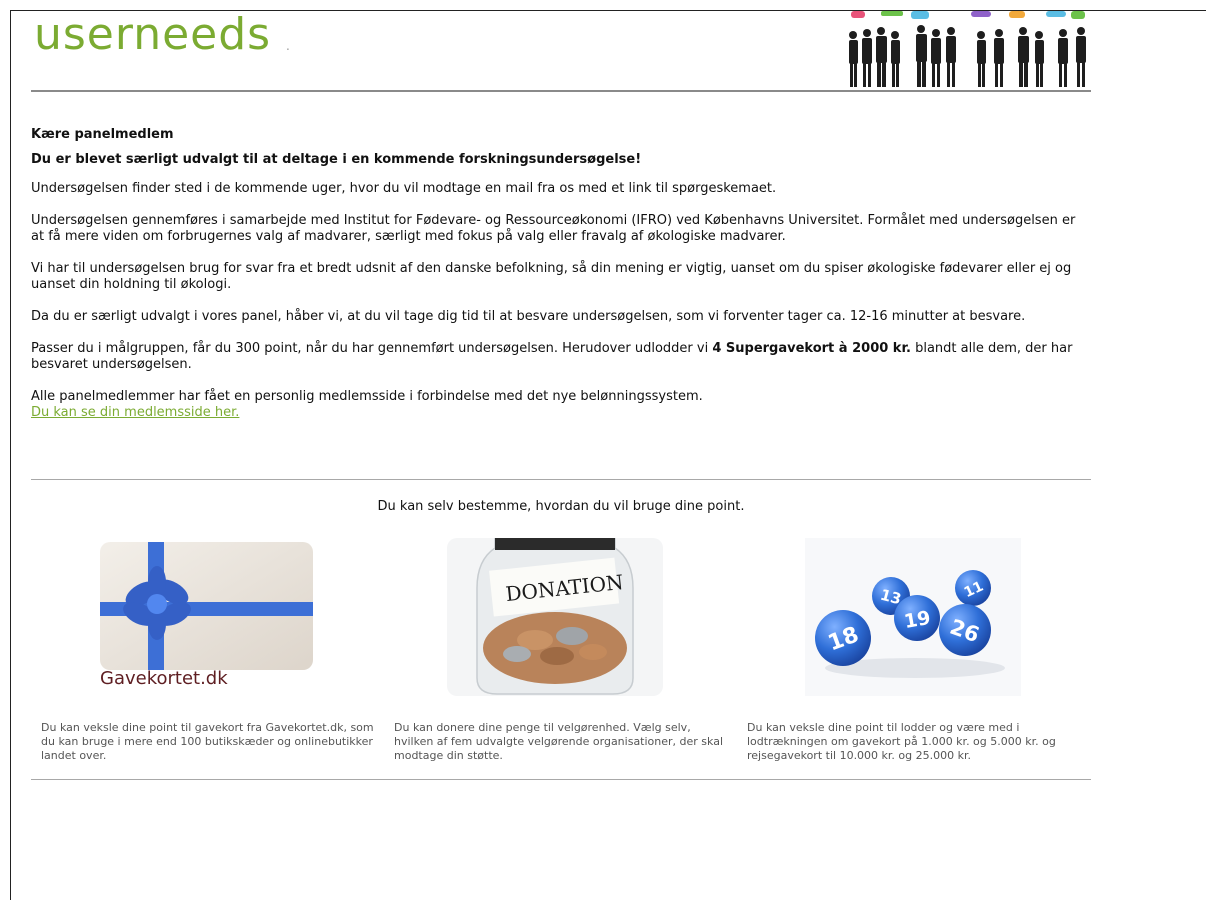 The height and width of the screenshot is (900, 1206). Describe the element at coordinates (555, 617) in the screenshot. I see `donation-jar-icon: DONATION` at that location.